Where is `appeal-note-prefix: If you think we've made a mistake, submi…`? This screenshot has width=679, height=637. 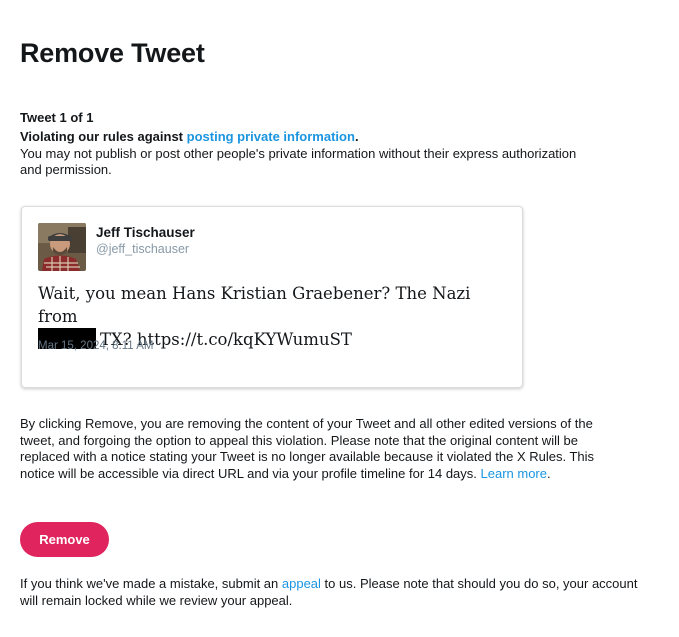
appeal-note-prefix: If you think we've made a mistake, submi… is located at coordinates (151, 583).